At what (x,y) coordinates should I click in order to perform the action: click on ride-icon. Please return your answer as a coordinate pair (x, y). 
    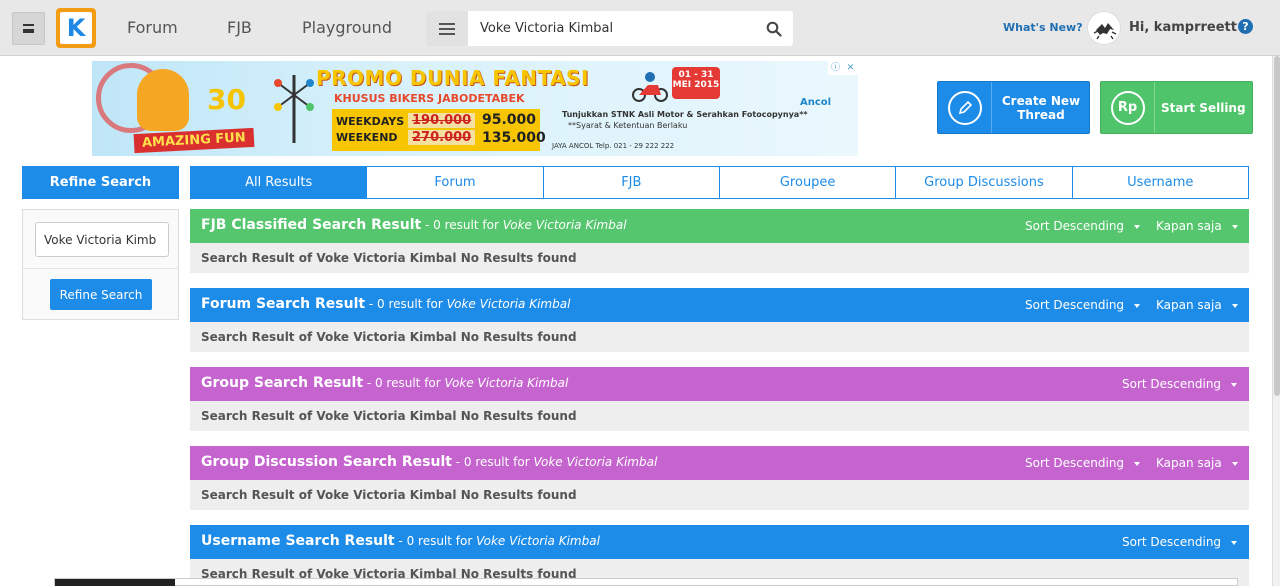
    Looking at the image, I should click on (294, 109).